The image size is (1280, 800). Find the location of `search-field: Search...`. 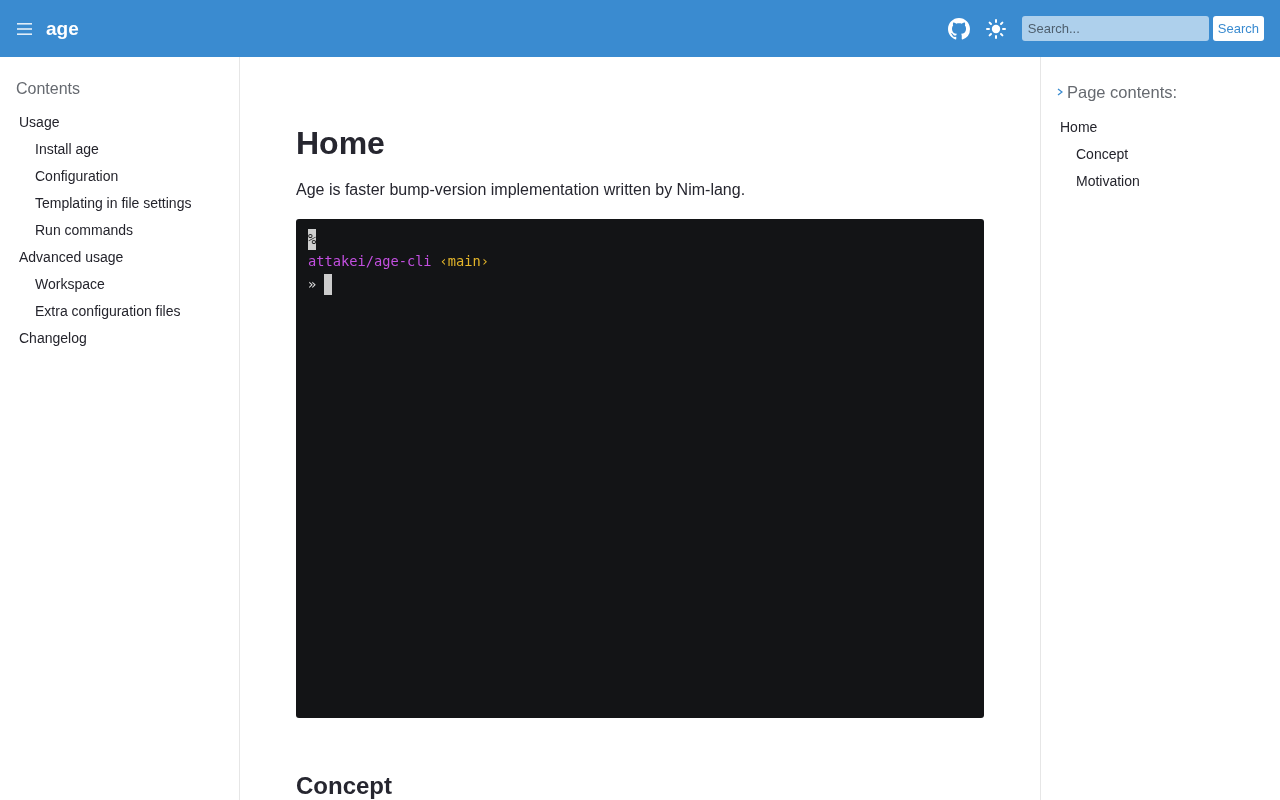

search-field: Search... is located at coordinates (1115, 28).